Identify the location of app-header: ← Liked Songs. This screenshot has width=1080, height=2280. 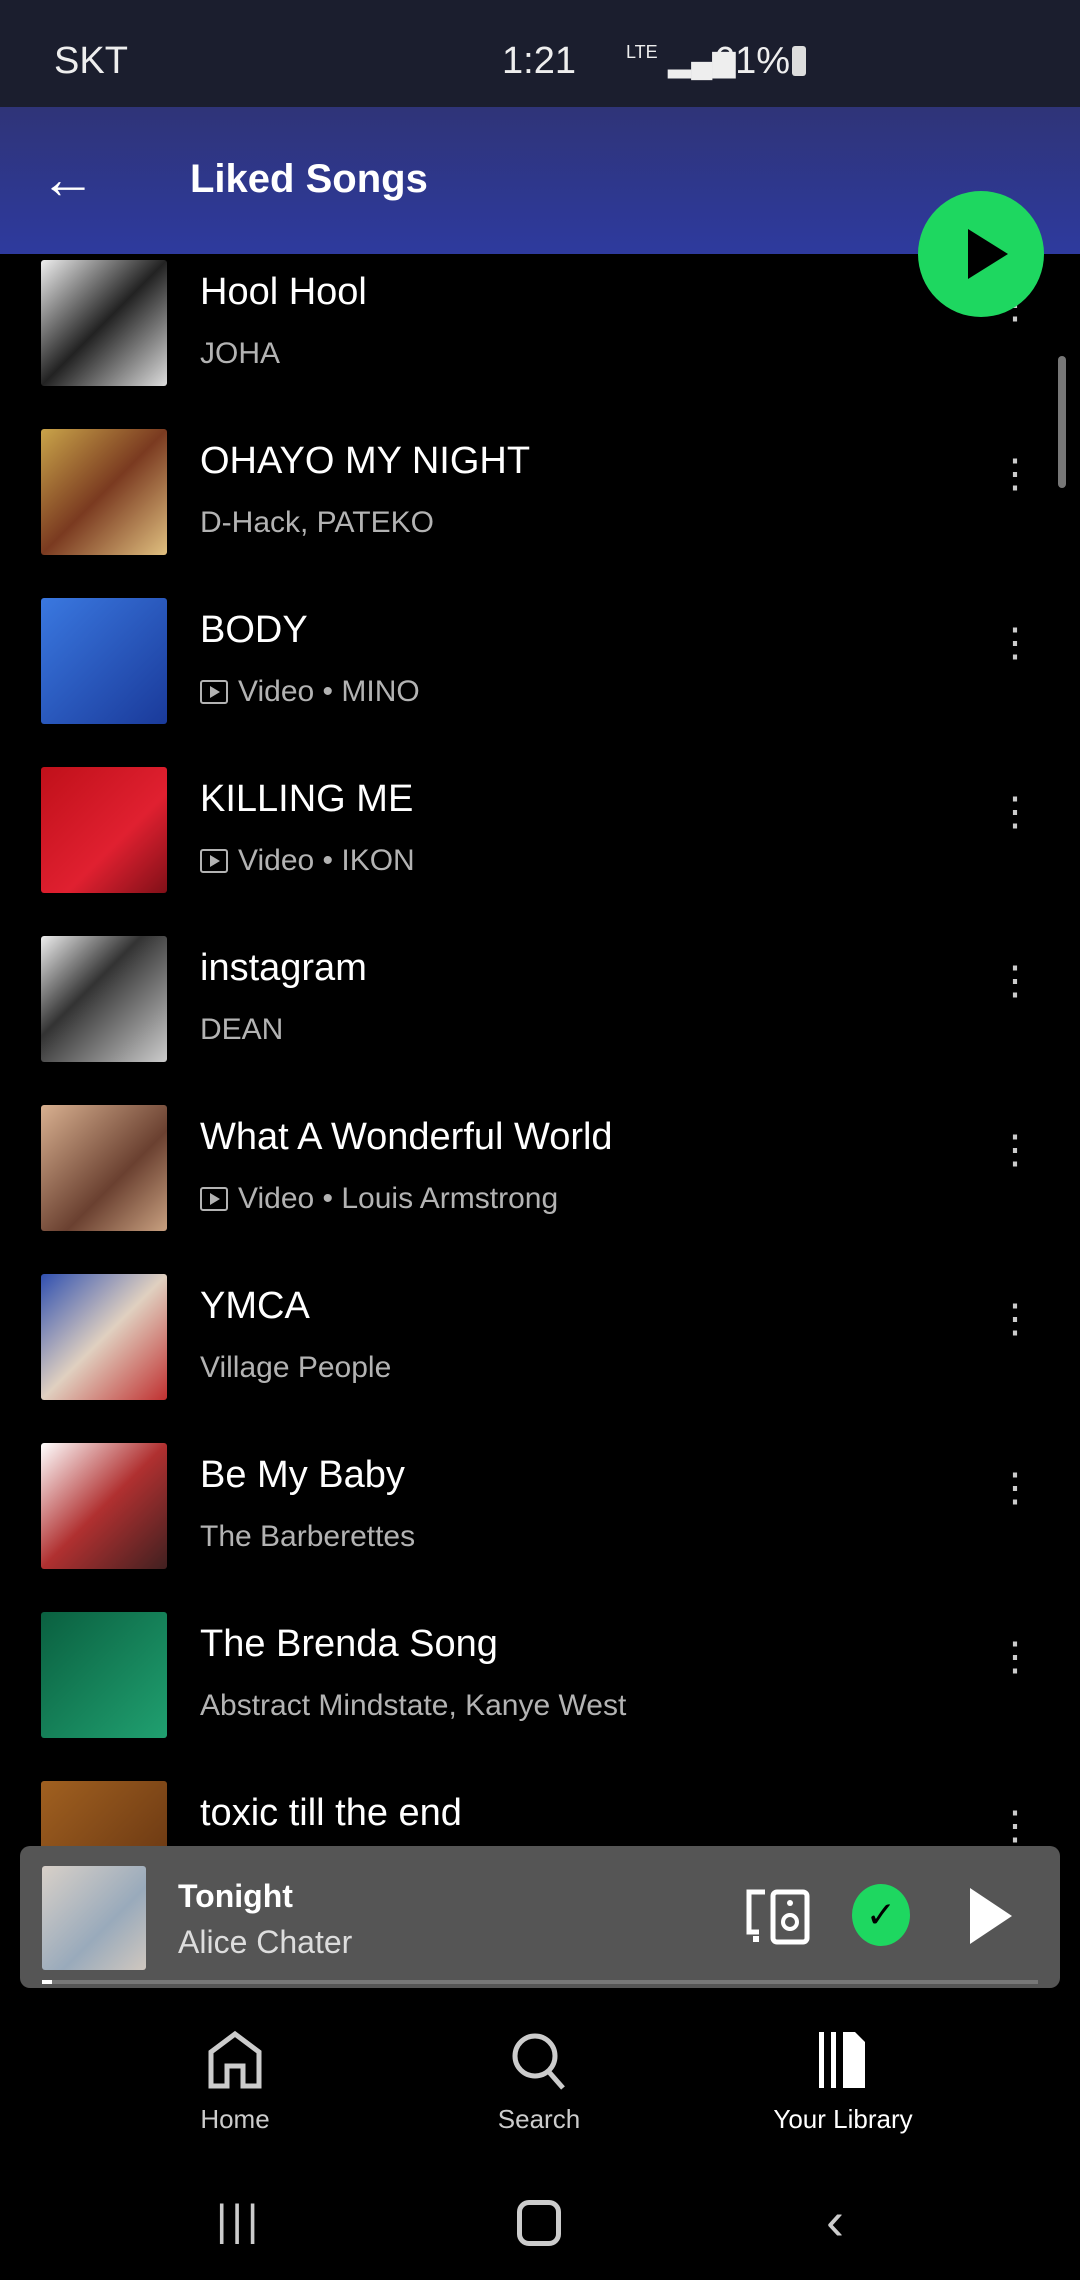
(540, 180).